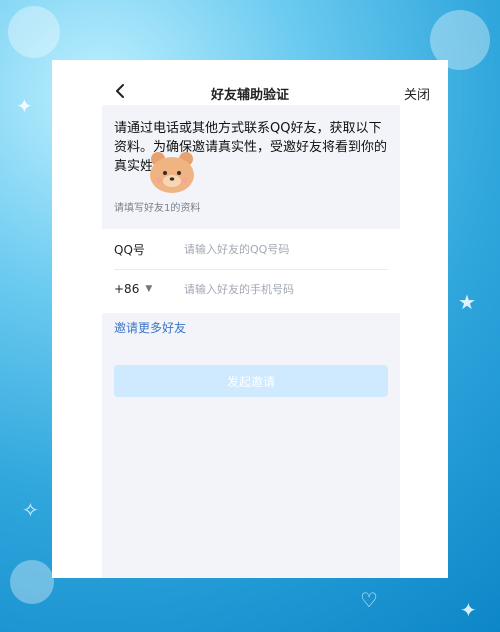 The height and width of the screenshot is (632, 500). Describe the element at coordinates (417, 93) in the screenshot. I see `close-button: 关闭` at that location.